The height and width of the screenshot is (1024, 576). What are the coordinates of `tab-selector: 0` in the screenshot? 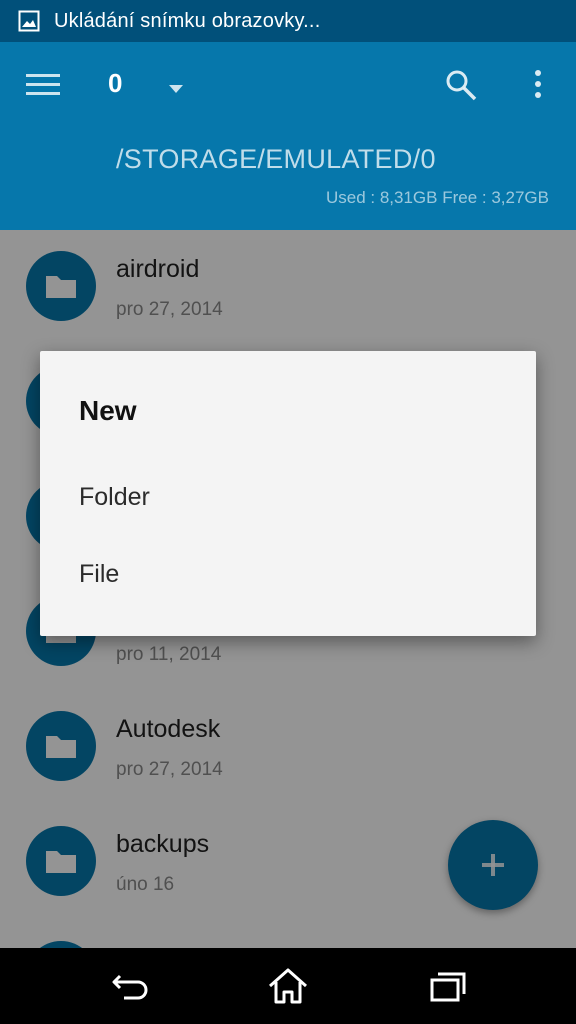 It's located at (115, 83).